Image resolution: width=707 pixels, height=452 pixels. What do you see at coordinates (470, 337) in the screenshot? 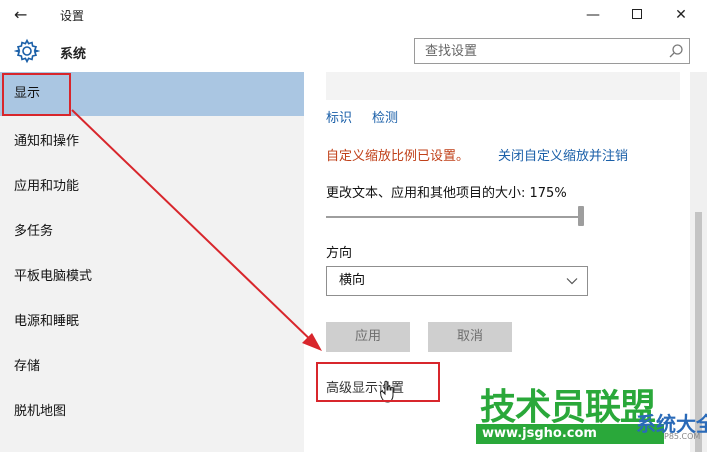
I see `cancel-button: 取消` at bounding box center [470, 337].